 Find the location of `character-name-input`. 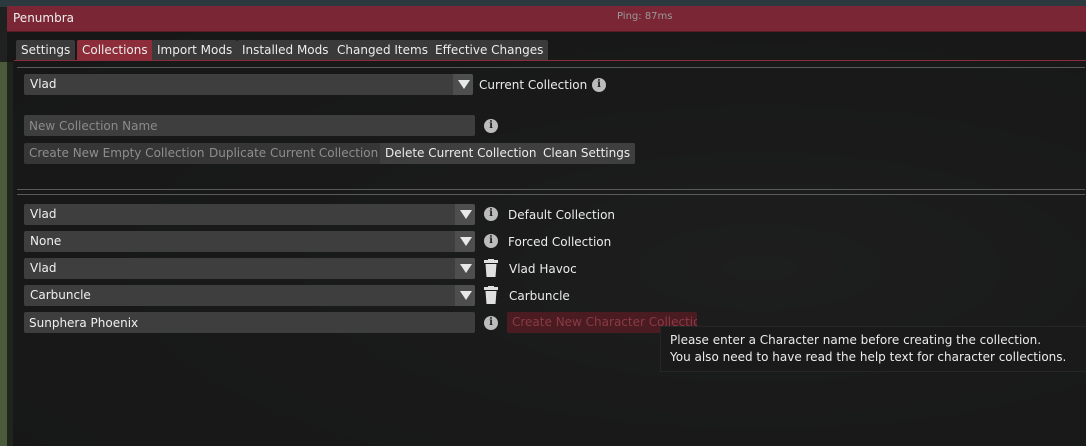

character-name-input is located at coordinates (249, 322).